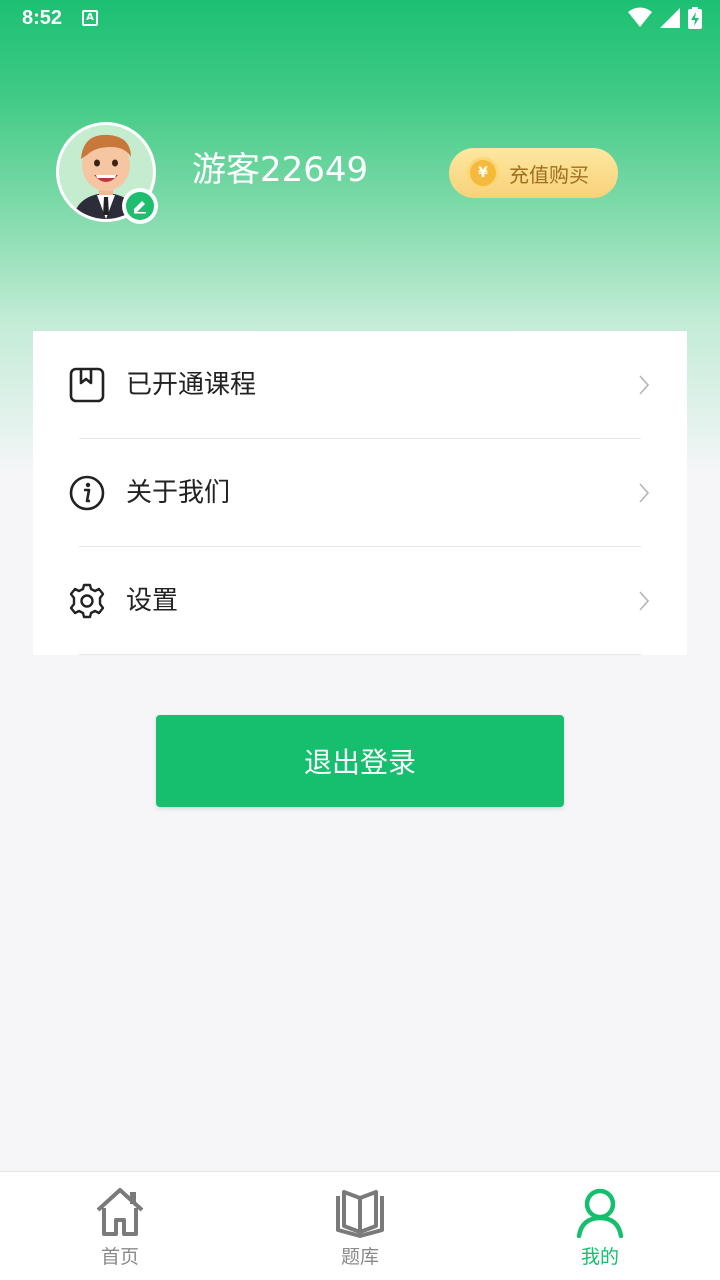 This screenshot has height=1280, width=720. I want to click on tab-question-bank: 题库, so click(360, 1226).